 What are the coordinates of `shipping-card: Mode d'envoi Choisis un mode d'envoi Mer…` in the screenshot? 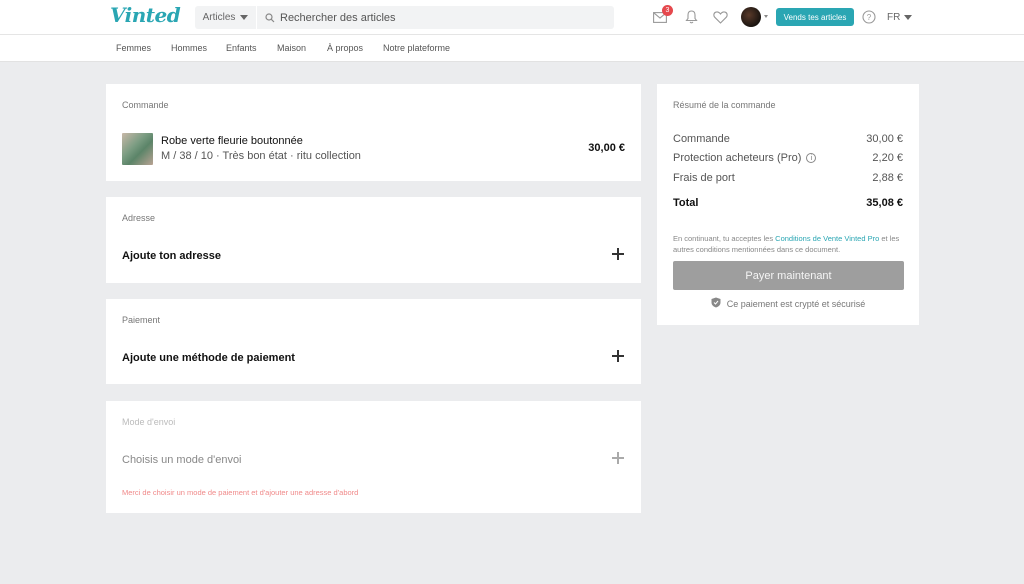 It's located at (373, 457).